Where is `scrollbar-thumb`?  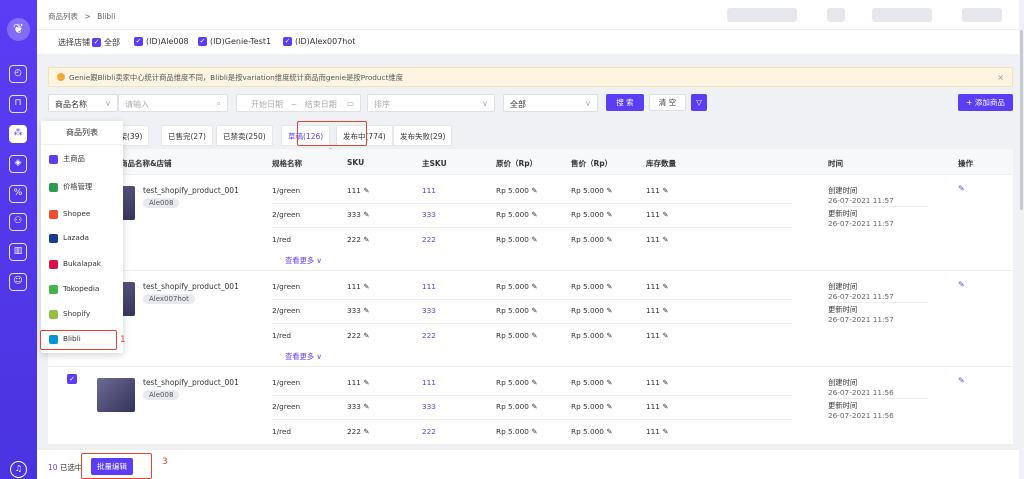
scrollbar-thumb is located at coordinates (1021, 120).